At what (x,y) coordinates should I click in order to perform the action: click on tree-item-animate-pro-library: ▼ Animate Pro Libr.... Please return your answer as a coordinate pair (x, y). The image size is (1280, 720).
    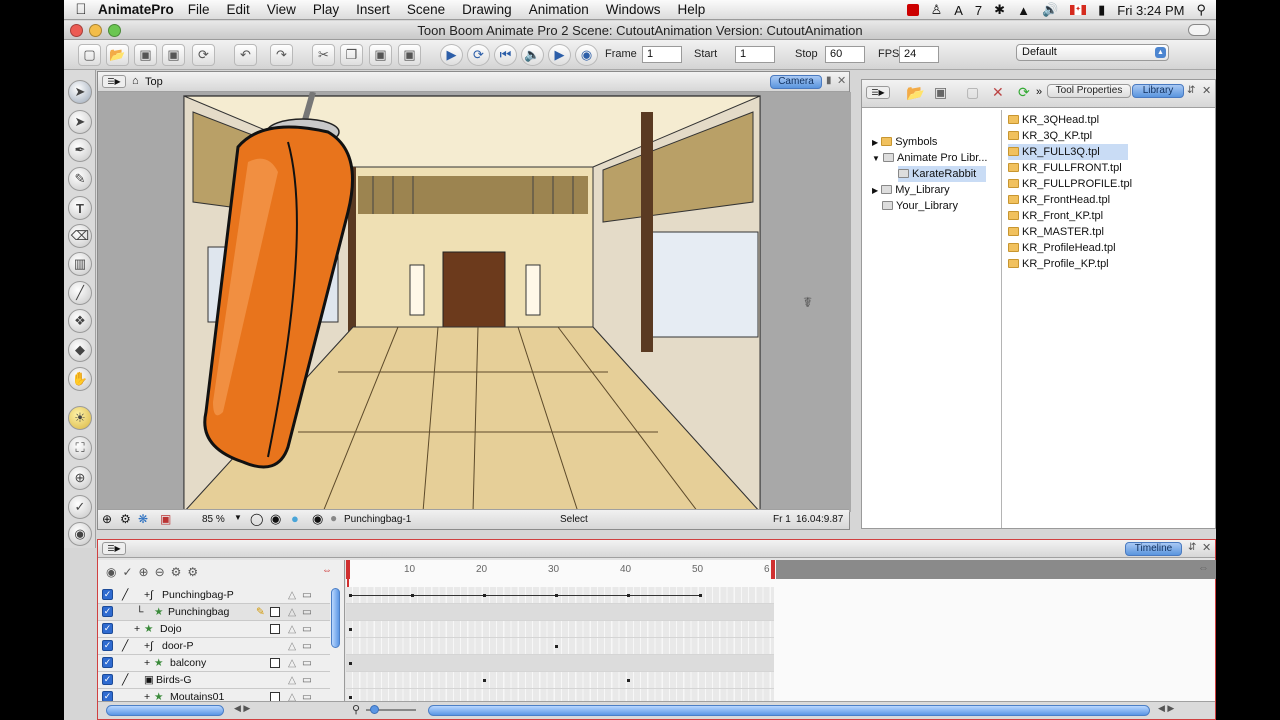
    Looking at the image, I should click on (929, 158).